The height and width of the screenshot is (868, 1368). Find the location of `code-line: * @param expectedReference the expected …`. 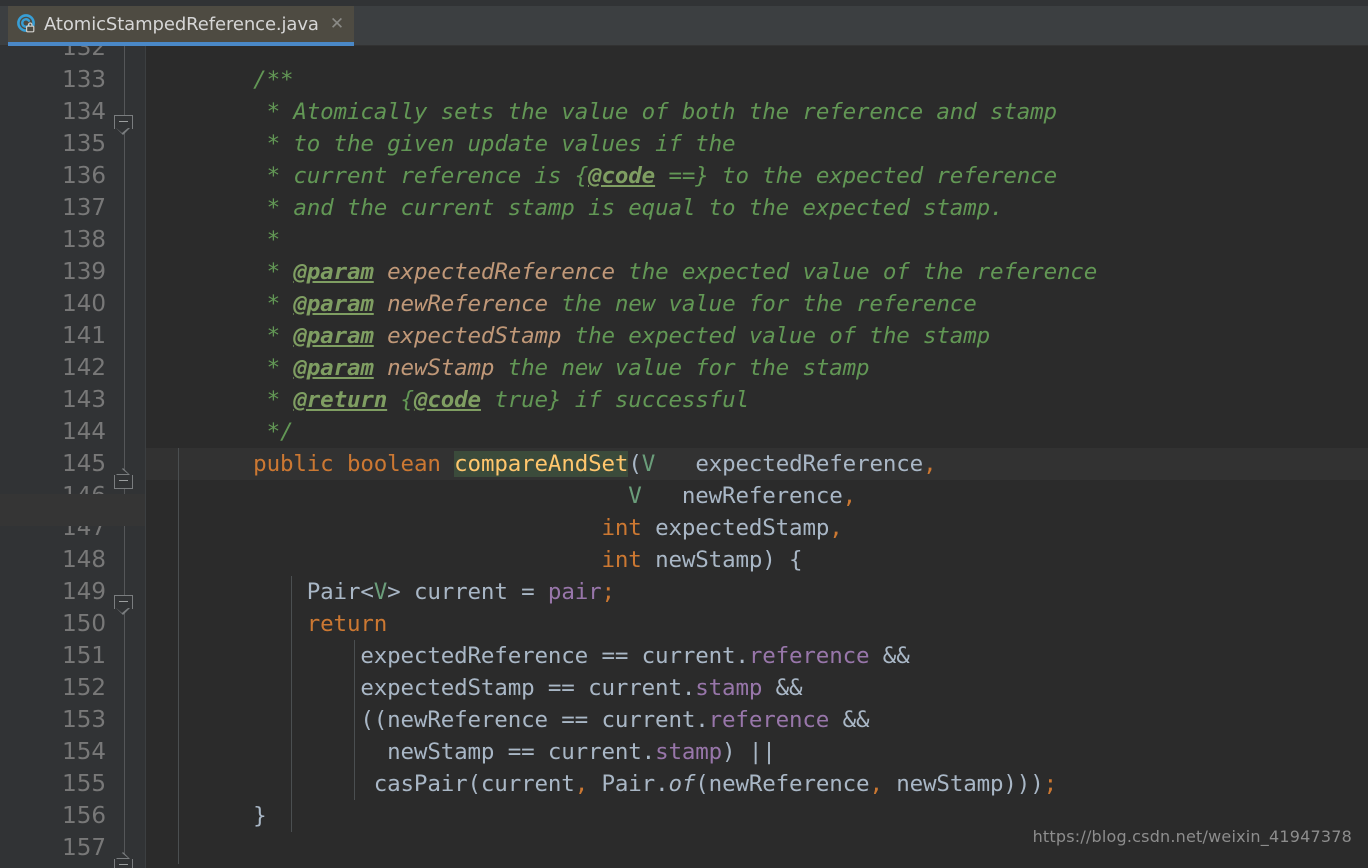

code-line: * @param expectedReference the expected … is located at coordinates (622, 272).